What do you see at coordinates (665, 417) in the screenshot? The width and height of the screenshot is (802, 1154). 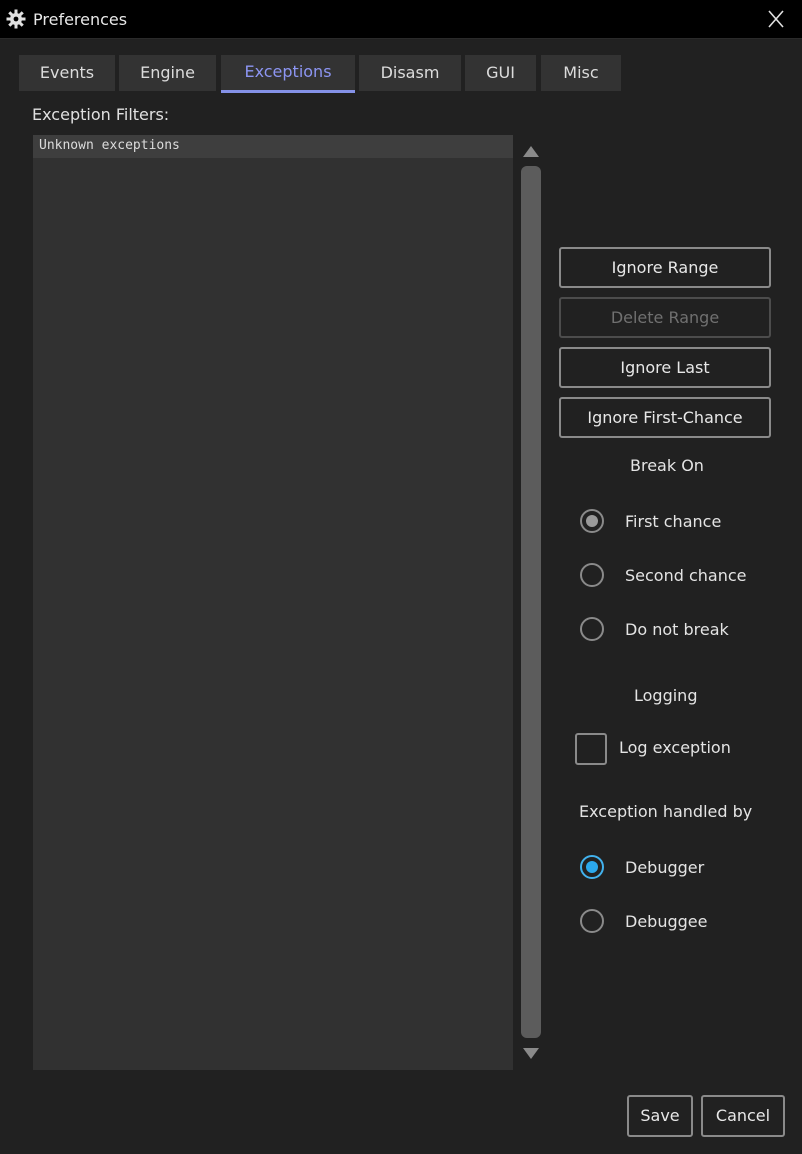 I see `ignore-first-chance-button: Ignore First-Chance` at bounding box center [665, 417].